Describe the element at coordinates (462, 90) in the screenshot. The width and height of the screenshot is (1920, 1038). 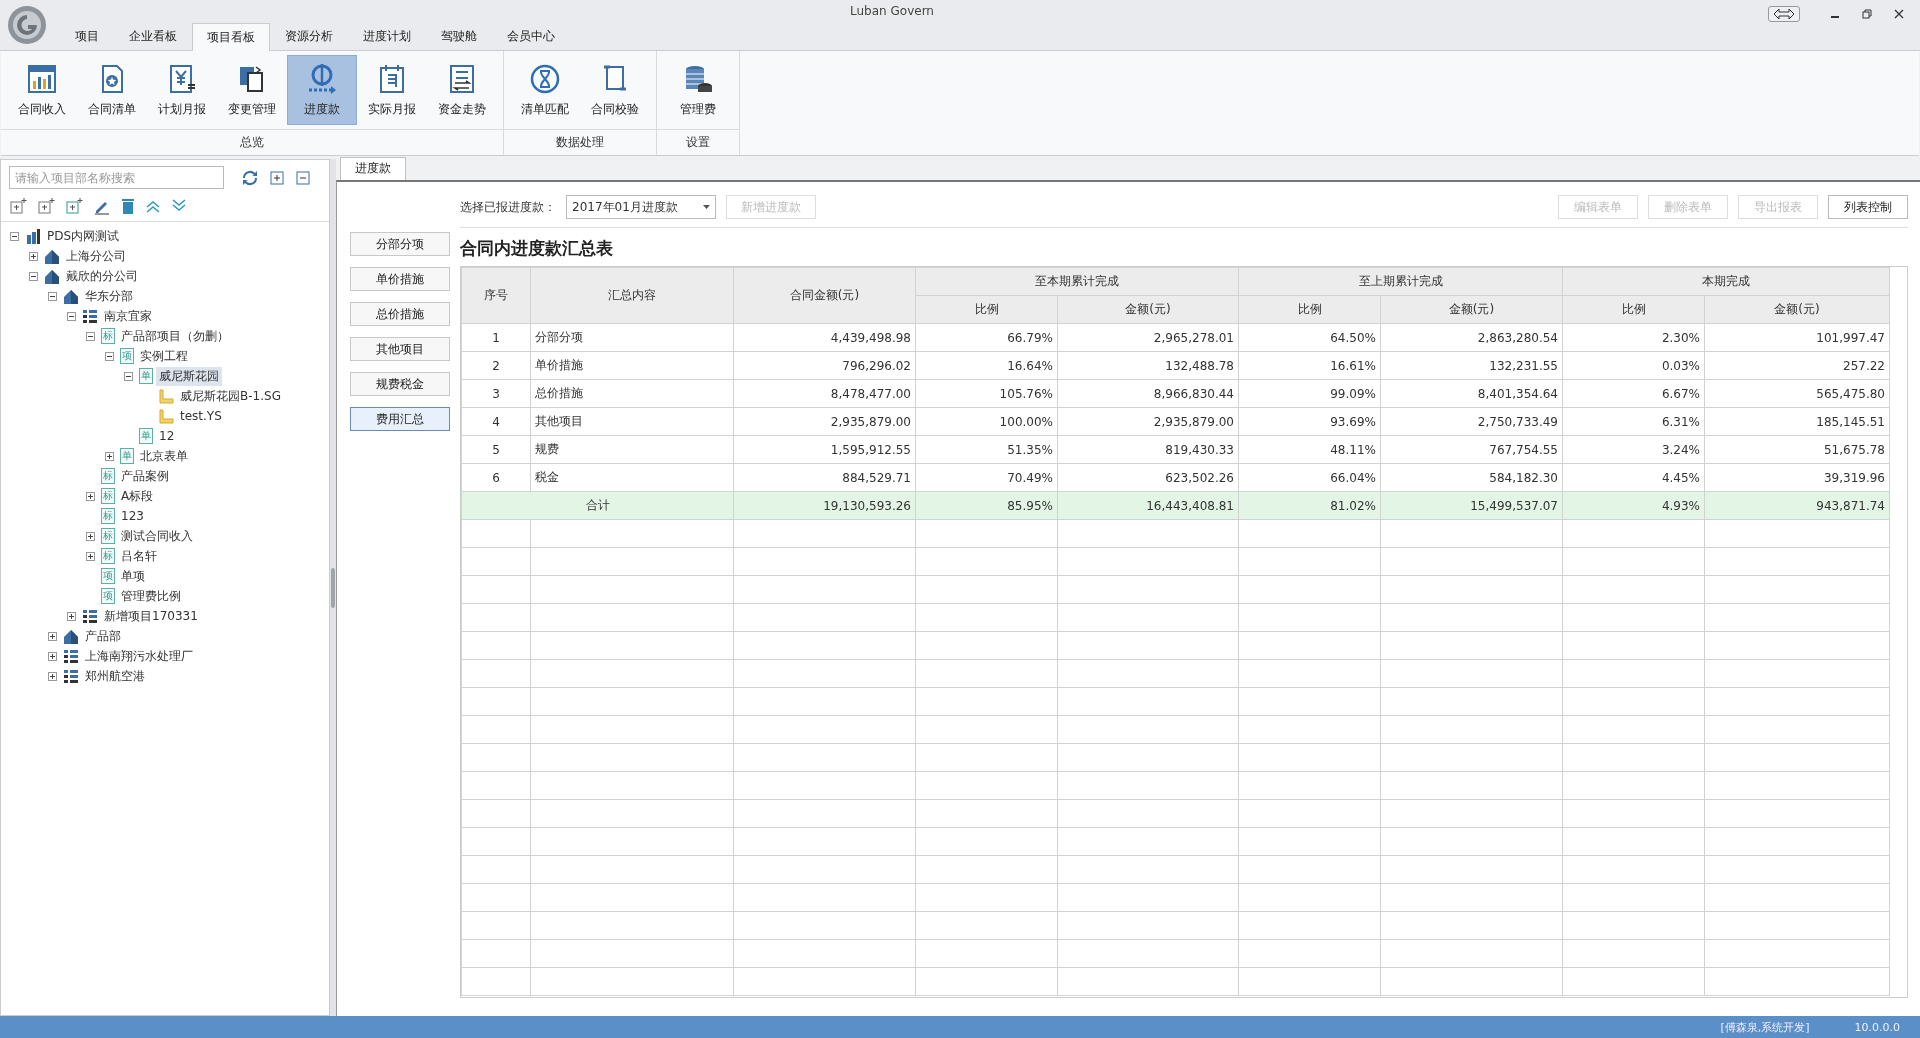
I see `ribbon-button: 资金走势` at that location.